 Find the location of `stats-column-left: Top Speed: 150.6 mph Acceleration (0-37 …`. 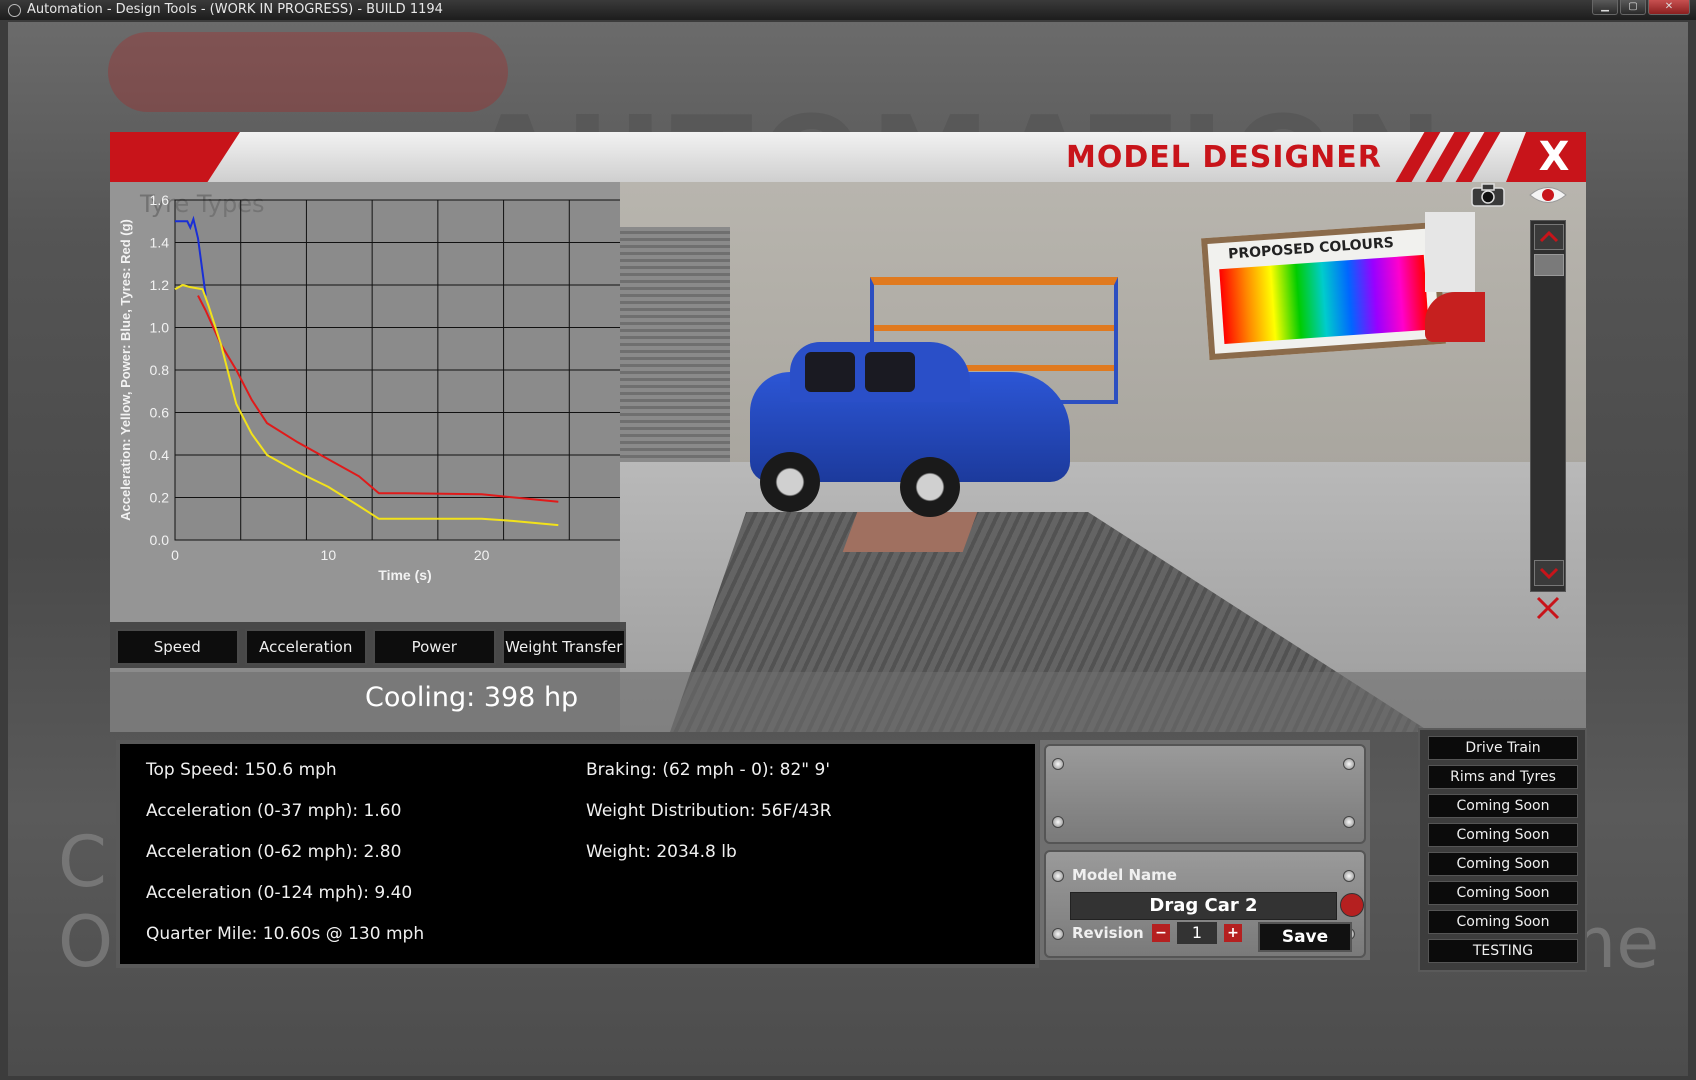

stats-column-left: Top Speed: 150.6 mph Acceleration (0-37 … is located at coordinates (285, 852).